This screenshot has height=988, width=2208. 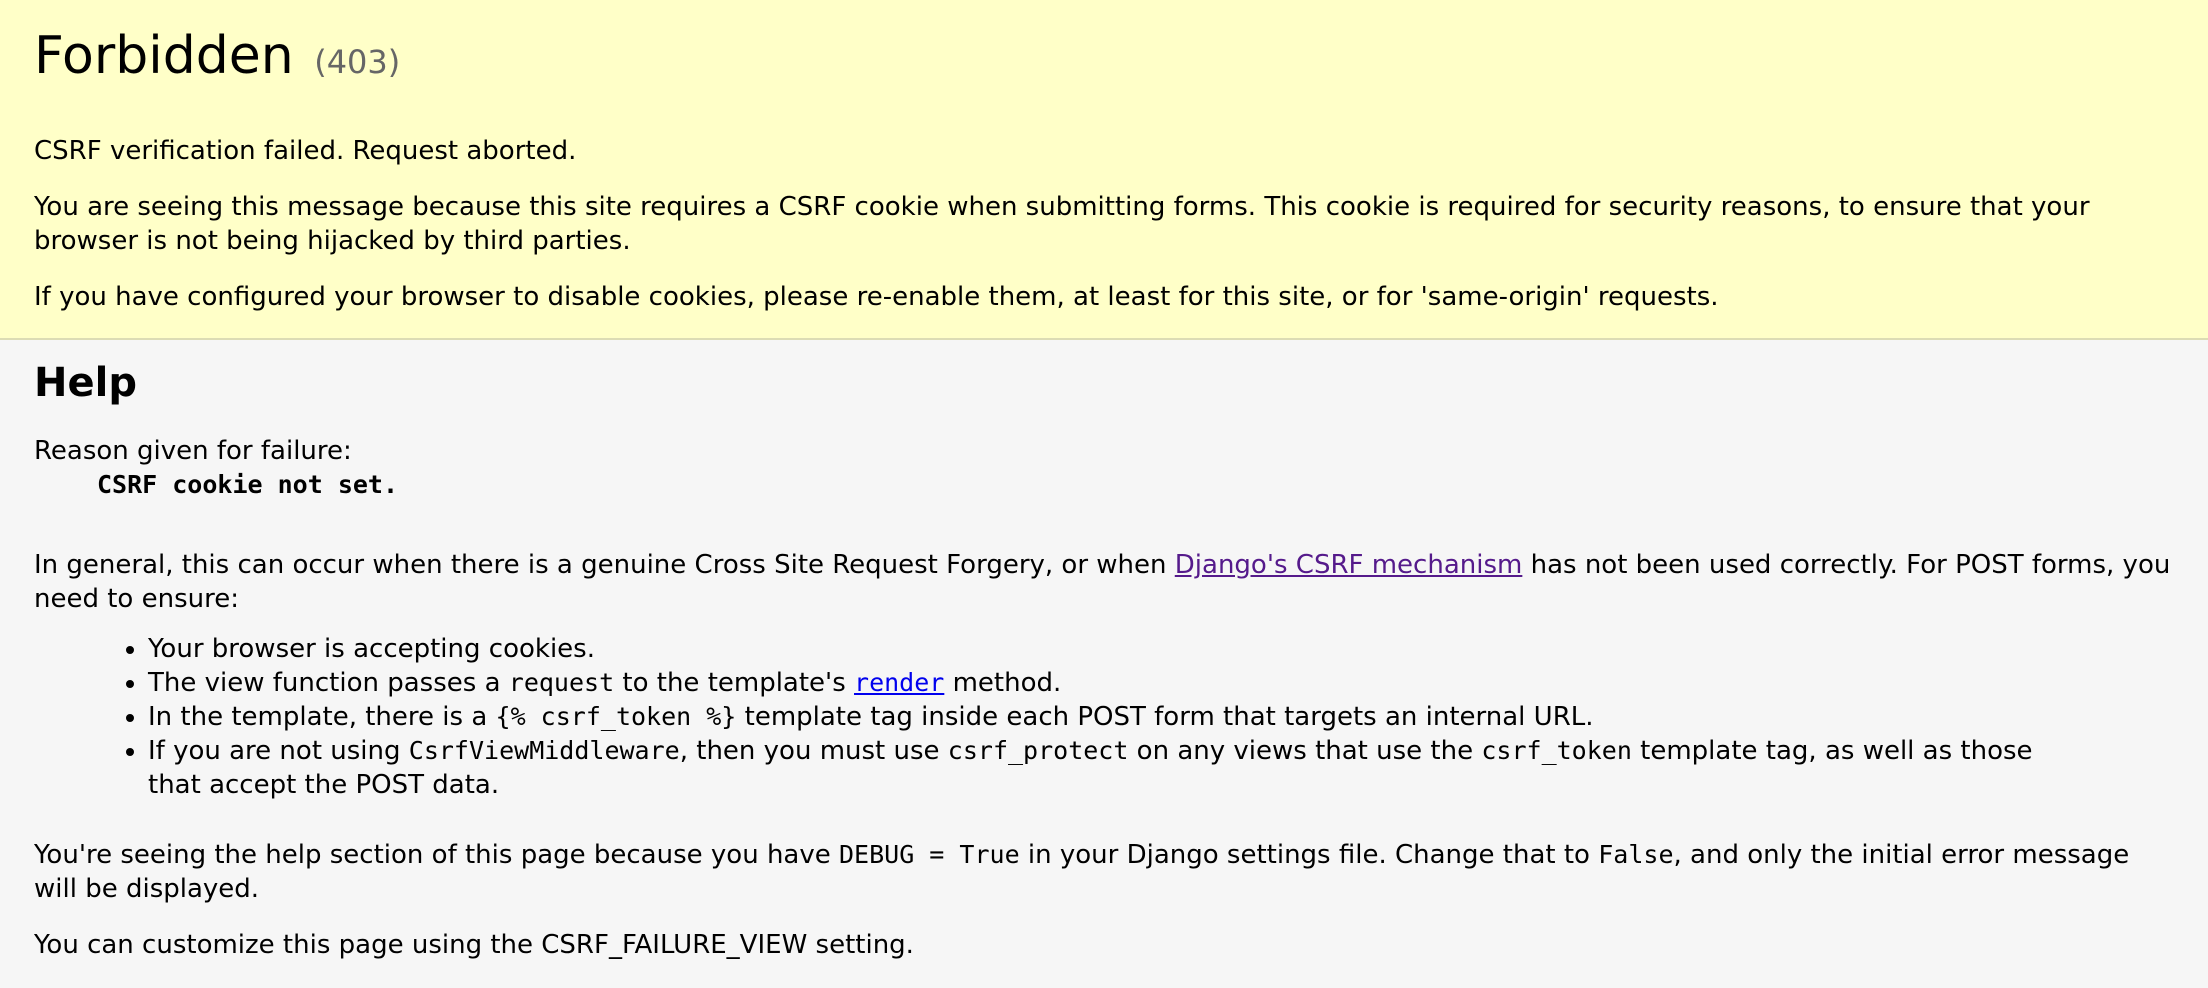 What do you see at coordinates (1038, 750) in the screenshot?
I see `code-csrf-protect: csrf_protect` at bounding box center [1038, 750].